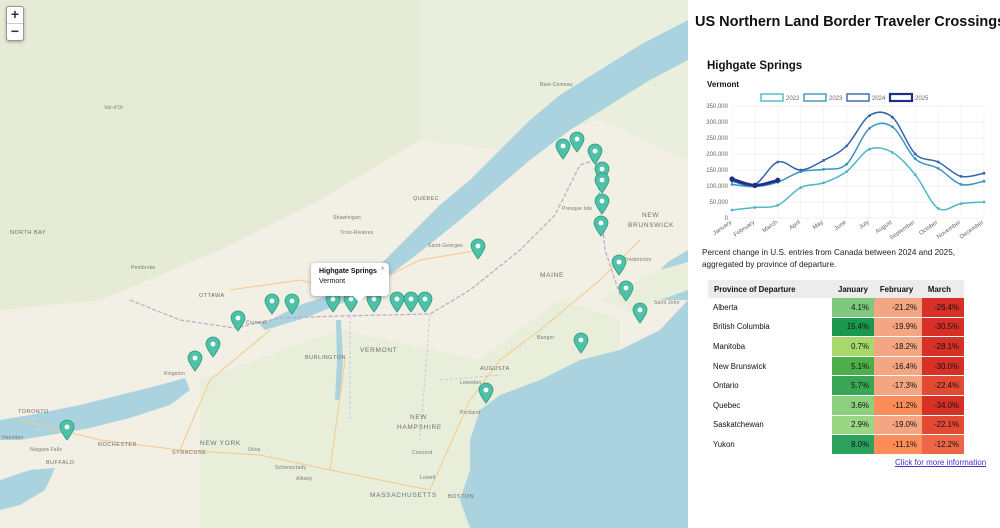  Describe the element at coordinates (667, 303) in the screenshot. I see `map-label: Saint John` at that location.